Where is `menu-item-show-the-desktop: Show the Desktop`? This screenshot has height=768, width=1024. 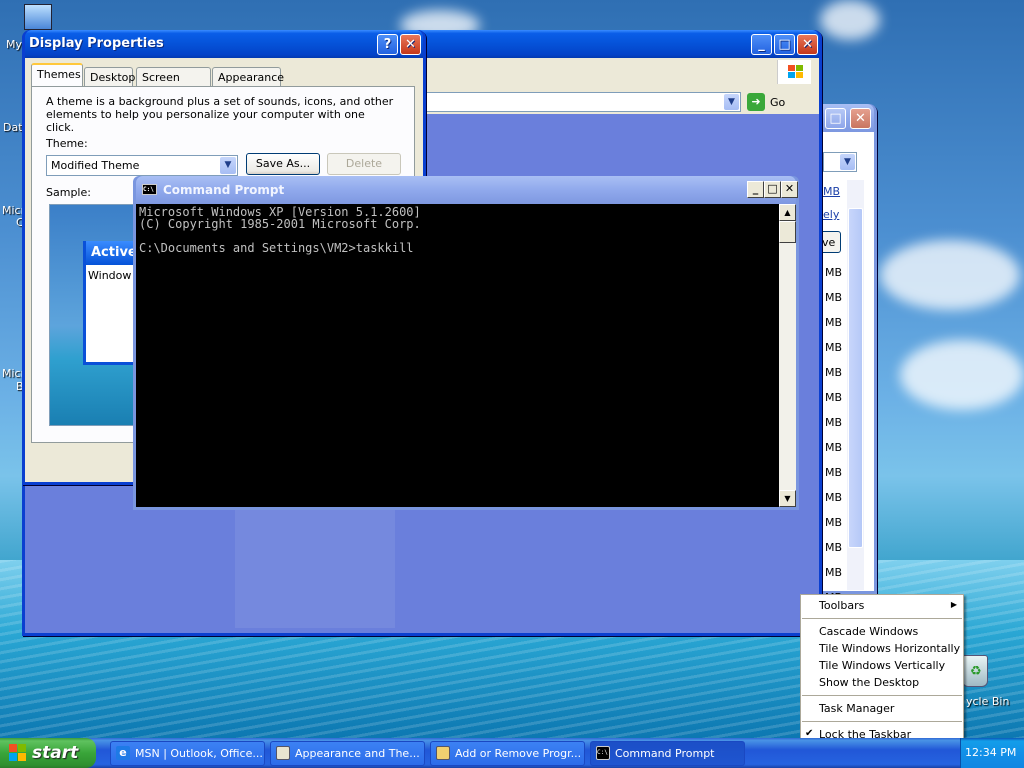
menu-item-show-the-desktop: Show the Desktop is located at coordinates (882, 682).